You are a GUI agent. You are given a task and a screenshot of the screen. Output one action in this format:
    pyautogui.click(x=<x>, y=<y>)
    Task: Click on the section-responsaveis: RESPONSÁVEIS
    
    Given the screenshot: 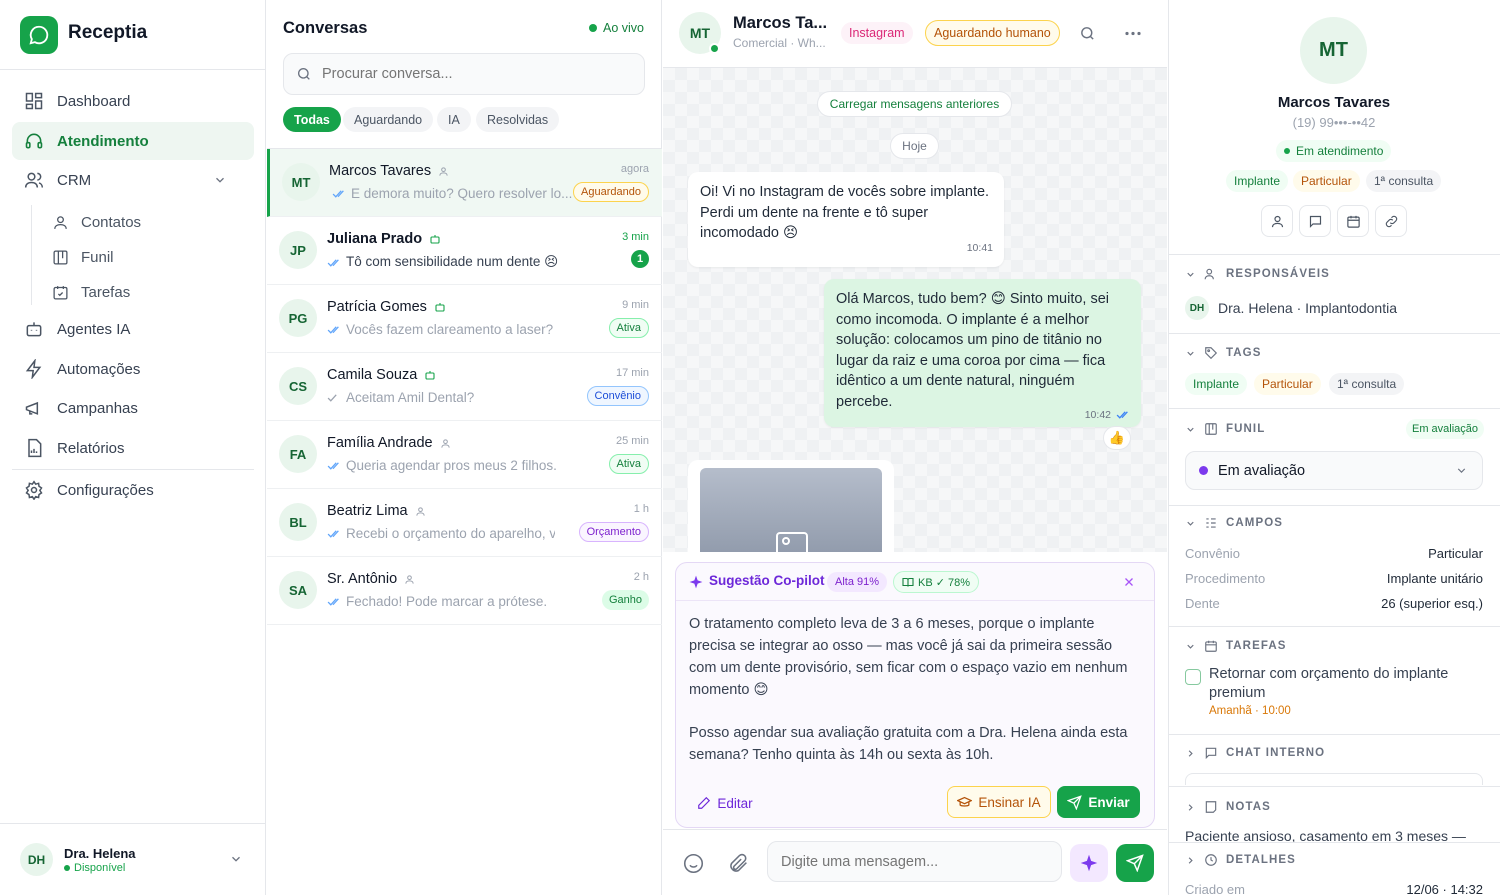 What is the action you would take?
    pyautogui.click(x=1257, y=274)
    